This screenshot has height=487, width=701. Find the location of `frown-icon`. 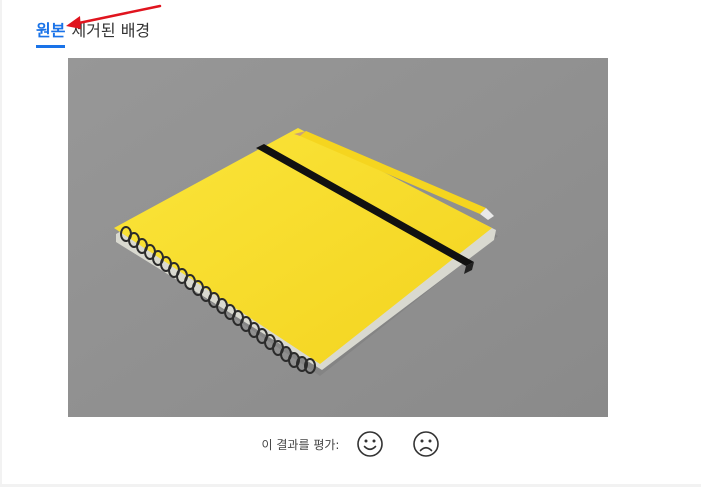

frown-icon is located at coordinates (426, 444).